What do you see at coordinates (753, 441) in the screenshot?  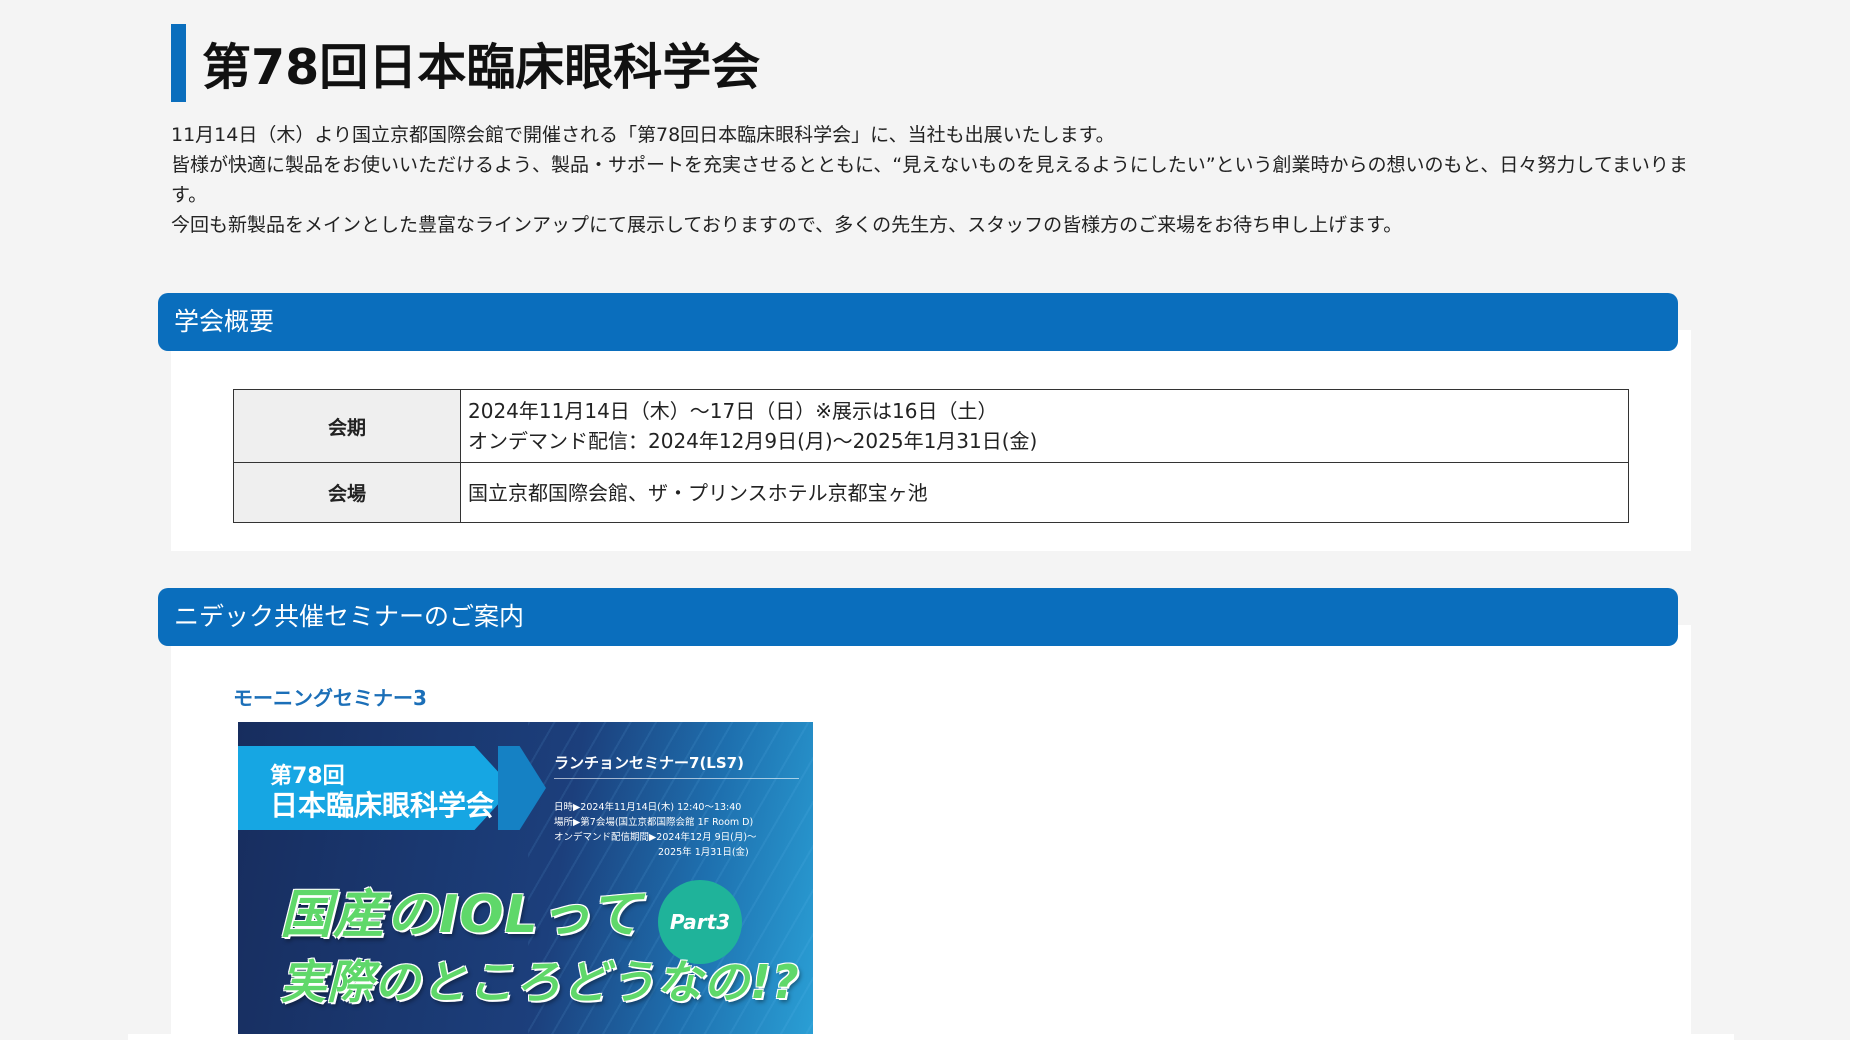 I see `ondemand-line: オンデマンド配信：2024年12月9日(月)～2025年1月31日(金)` at bounding box center [753, 441].